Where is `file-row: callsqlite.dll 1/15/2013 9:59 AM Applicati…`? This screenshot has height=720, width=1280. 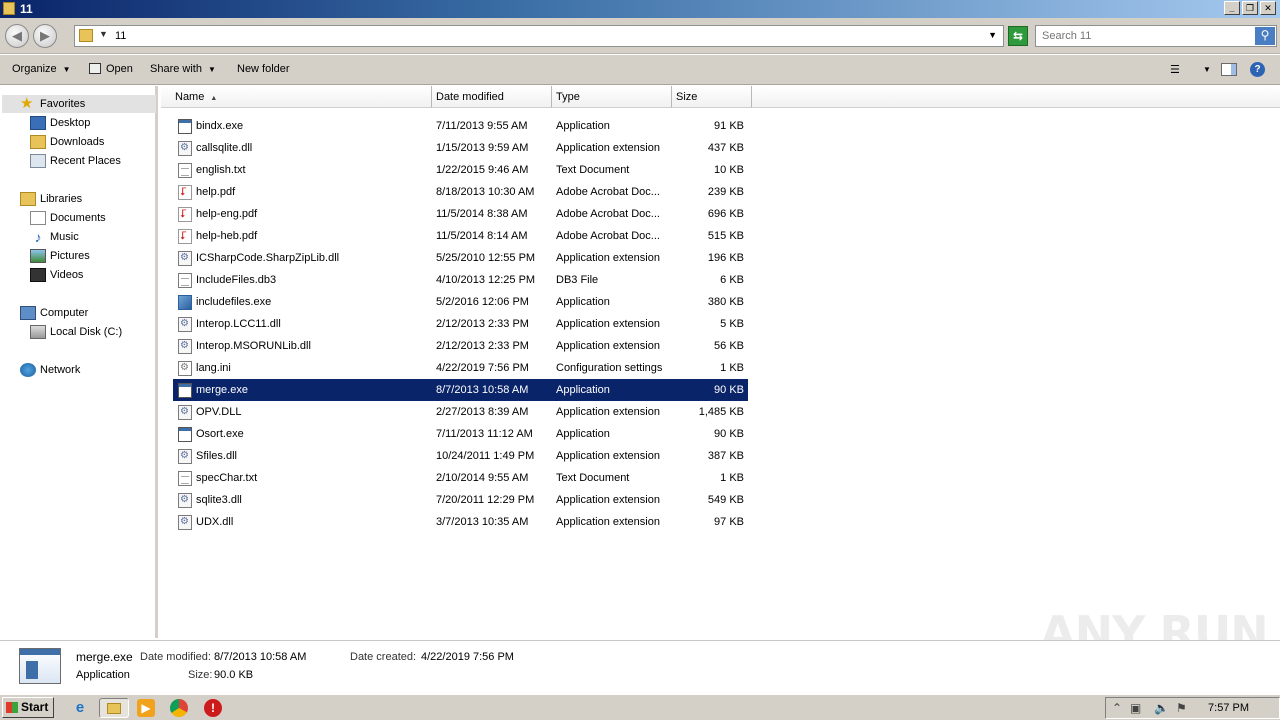
file-row: callsqlite.dll 1/15/2013 9:59 AM Applicati… is located at coordinates (460, 148).